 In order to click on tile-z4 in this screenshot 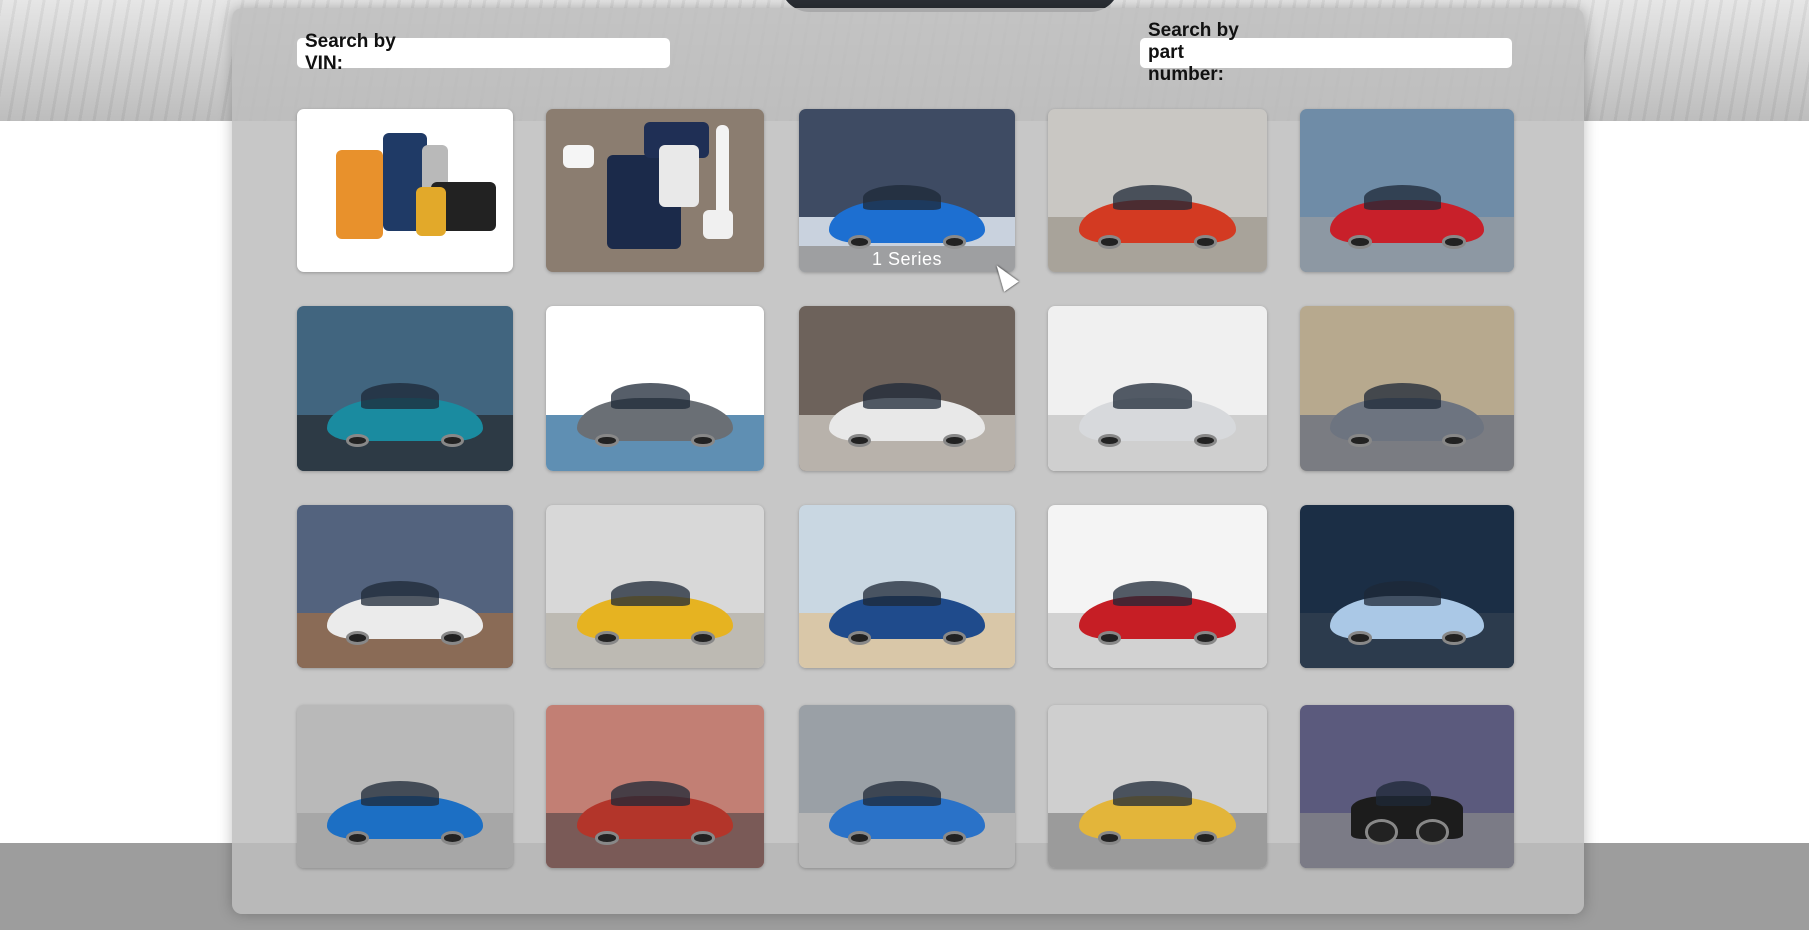, I will do `click(655, 786)`.